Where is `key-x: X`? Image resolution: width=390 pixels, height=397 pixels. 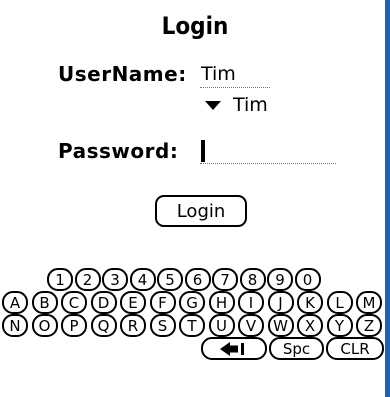
key-x: X is located at coordinates (310, 325).